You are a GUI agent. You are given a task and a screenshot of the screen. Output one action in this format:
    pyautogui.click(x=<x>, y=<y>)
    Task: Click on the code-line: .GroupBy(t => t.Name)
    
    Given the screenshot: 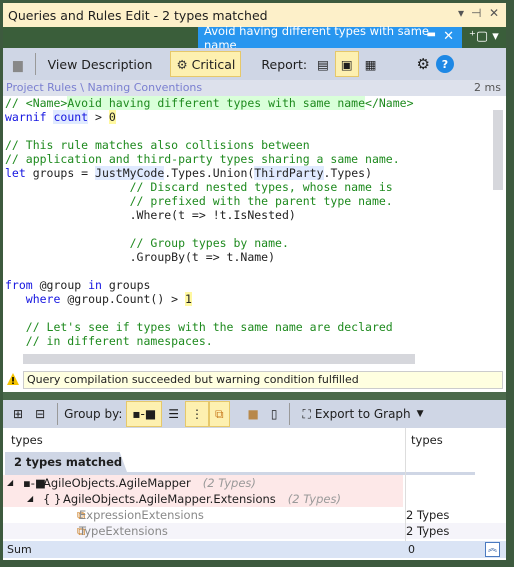 What is the action you would take?
    pyautogui.click(x=247, y=257)
    